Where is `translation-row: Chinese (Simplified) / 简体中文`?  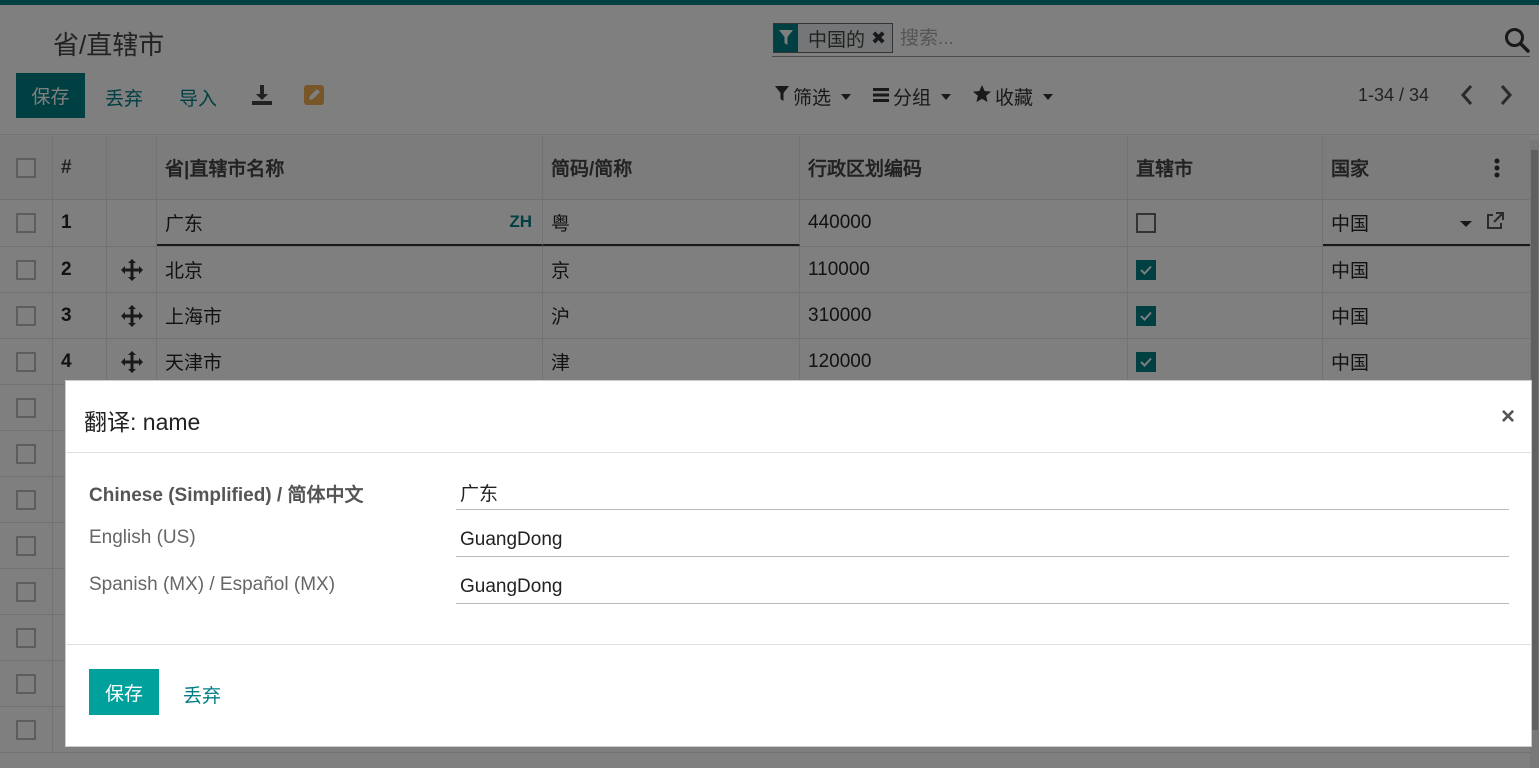 translation-row: Chinese (Simplified) / 简体中文 is located at coordinates (798, 495).